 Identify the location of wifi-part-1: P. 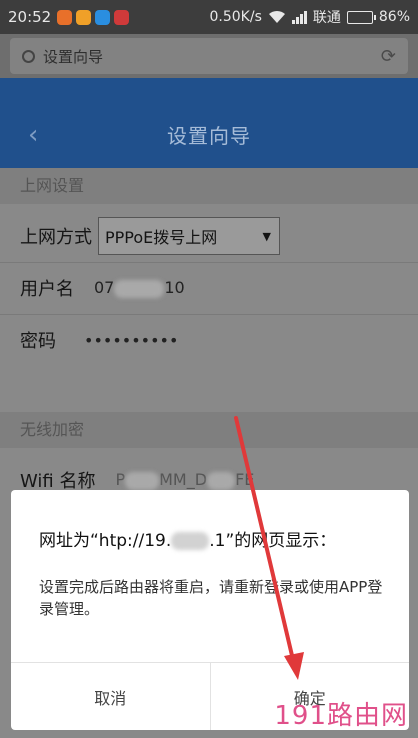
(120, 480).